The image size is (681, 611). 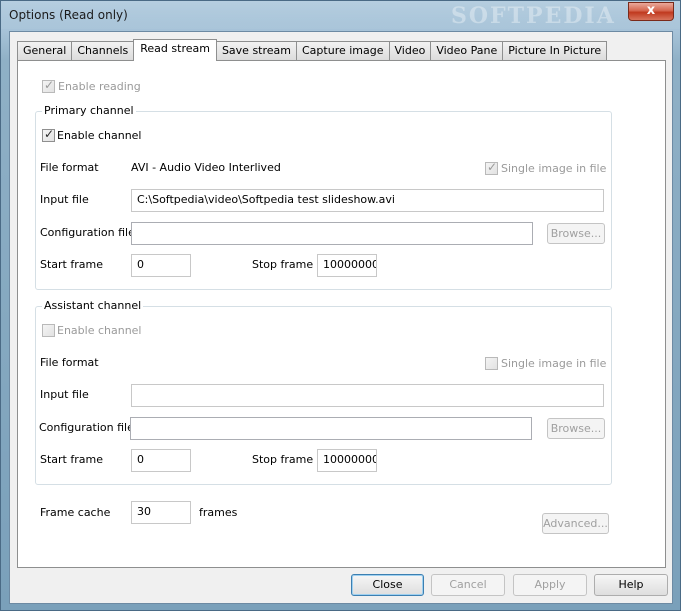 I want to click on assistant-config-file-label: Configuration file, so click(x=86, y=427).